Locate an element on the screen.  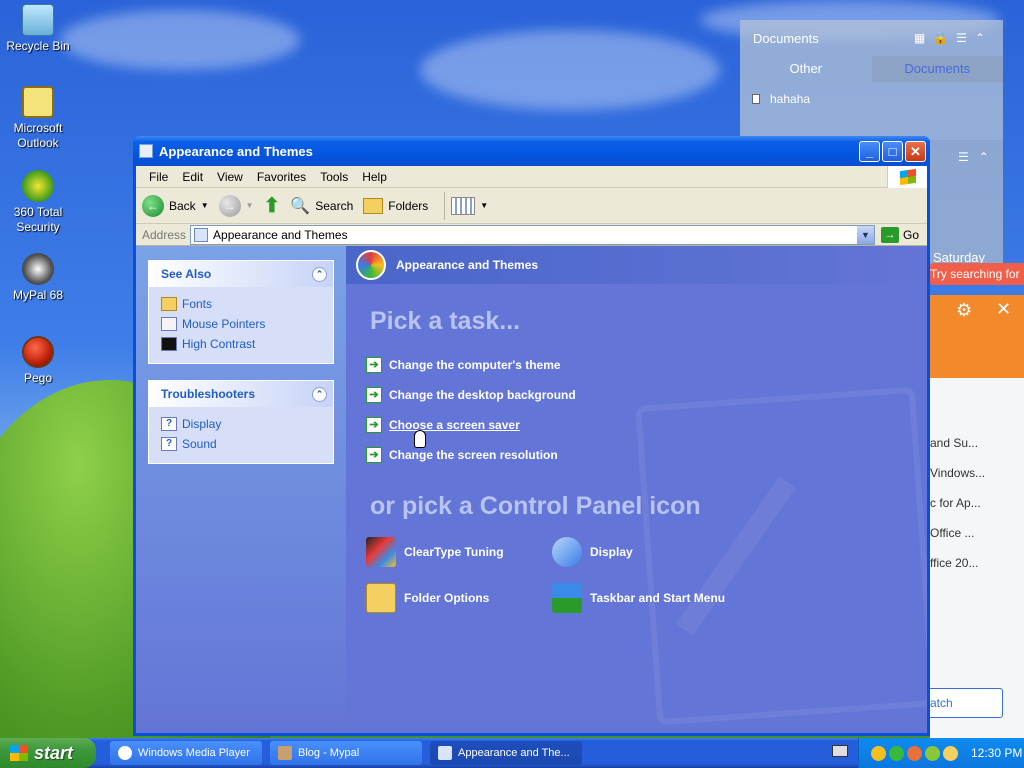
cp-label: Display is located at coordinates (611, 552).